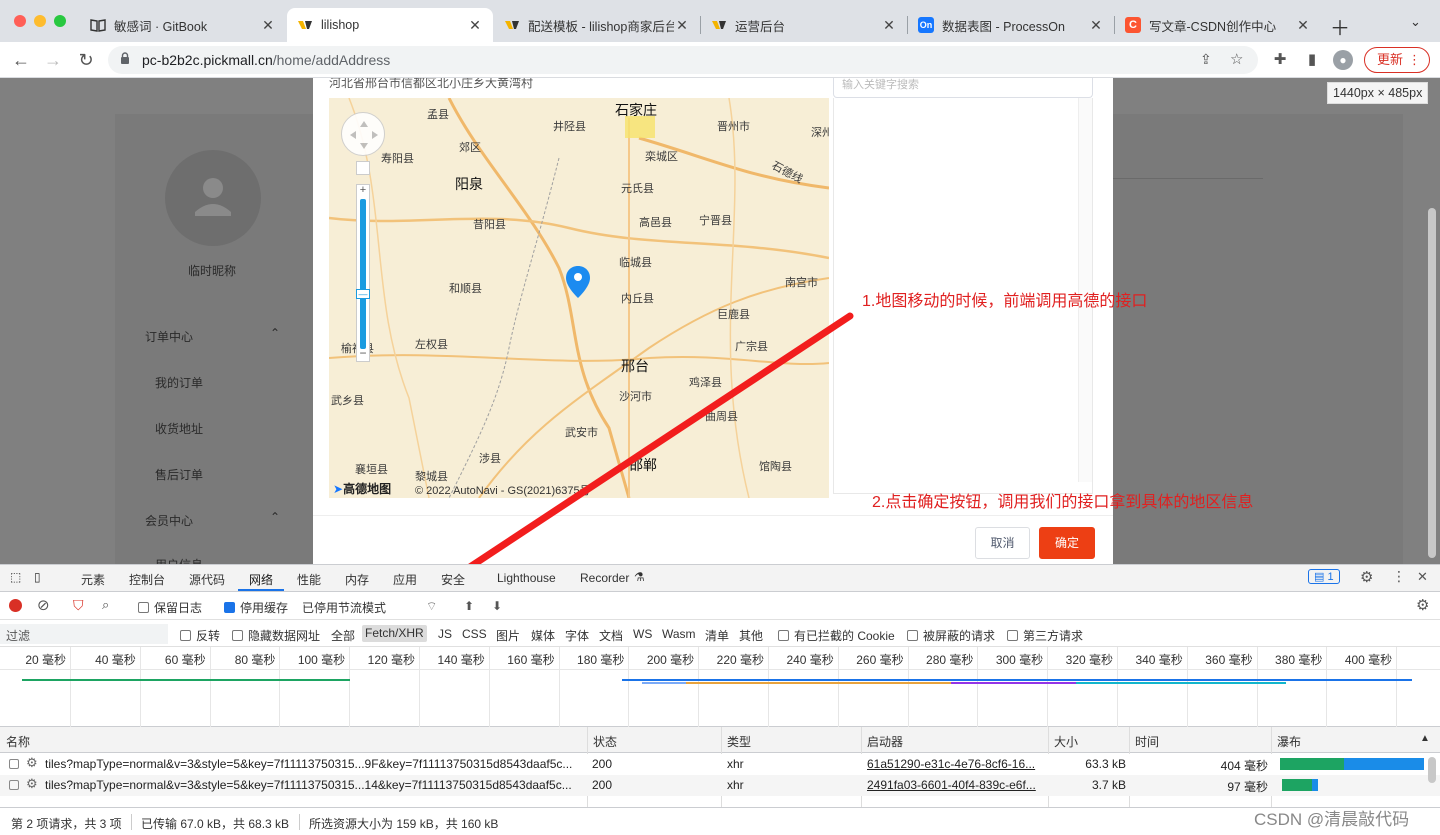 This screenshot has height=835, width=1440. What do you see at coordinates (78, 605) in the screenshot?
I see `filter-icon: ⛉` at bounding box center [78, 605].